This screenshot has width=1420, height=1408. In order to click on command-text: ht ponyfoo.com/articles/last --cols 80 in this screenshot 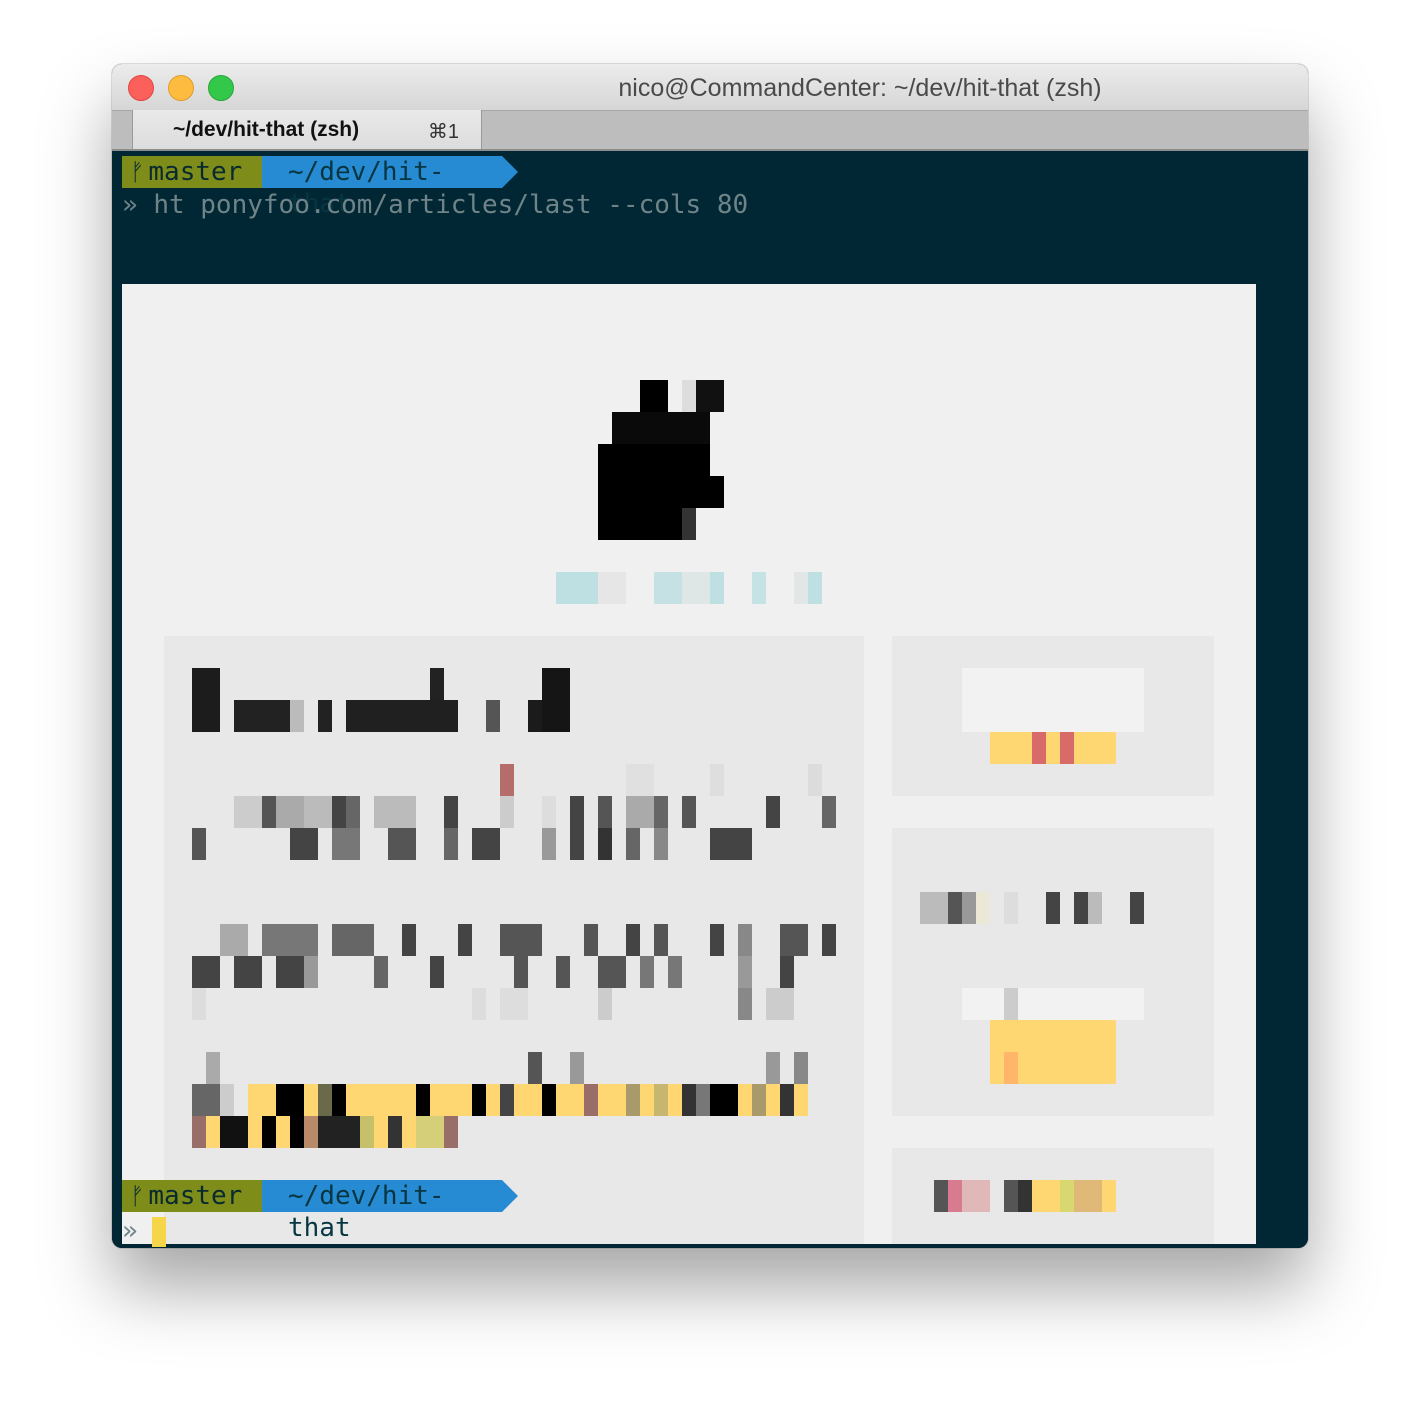, I will do `click(451, 205)`.